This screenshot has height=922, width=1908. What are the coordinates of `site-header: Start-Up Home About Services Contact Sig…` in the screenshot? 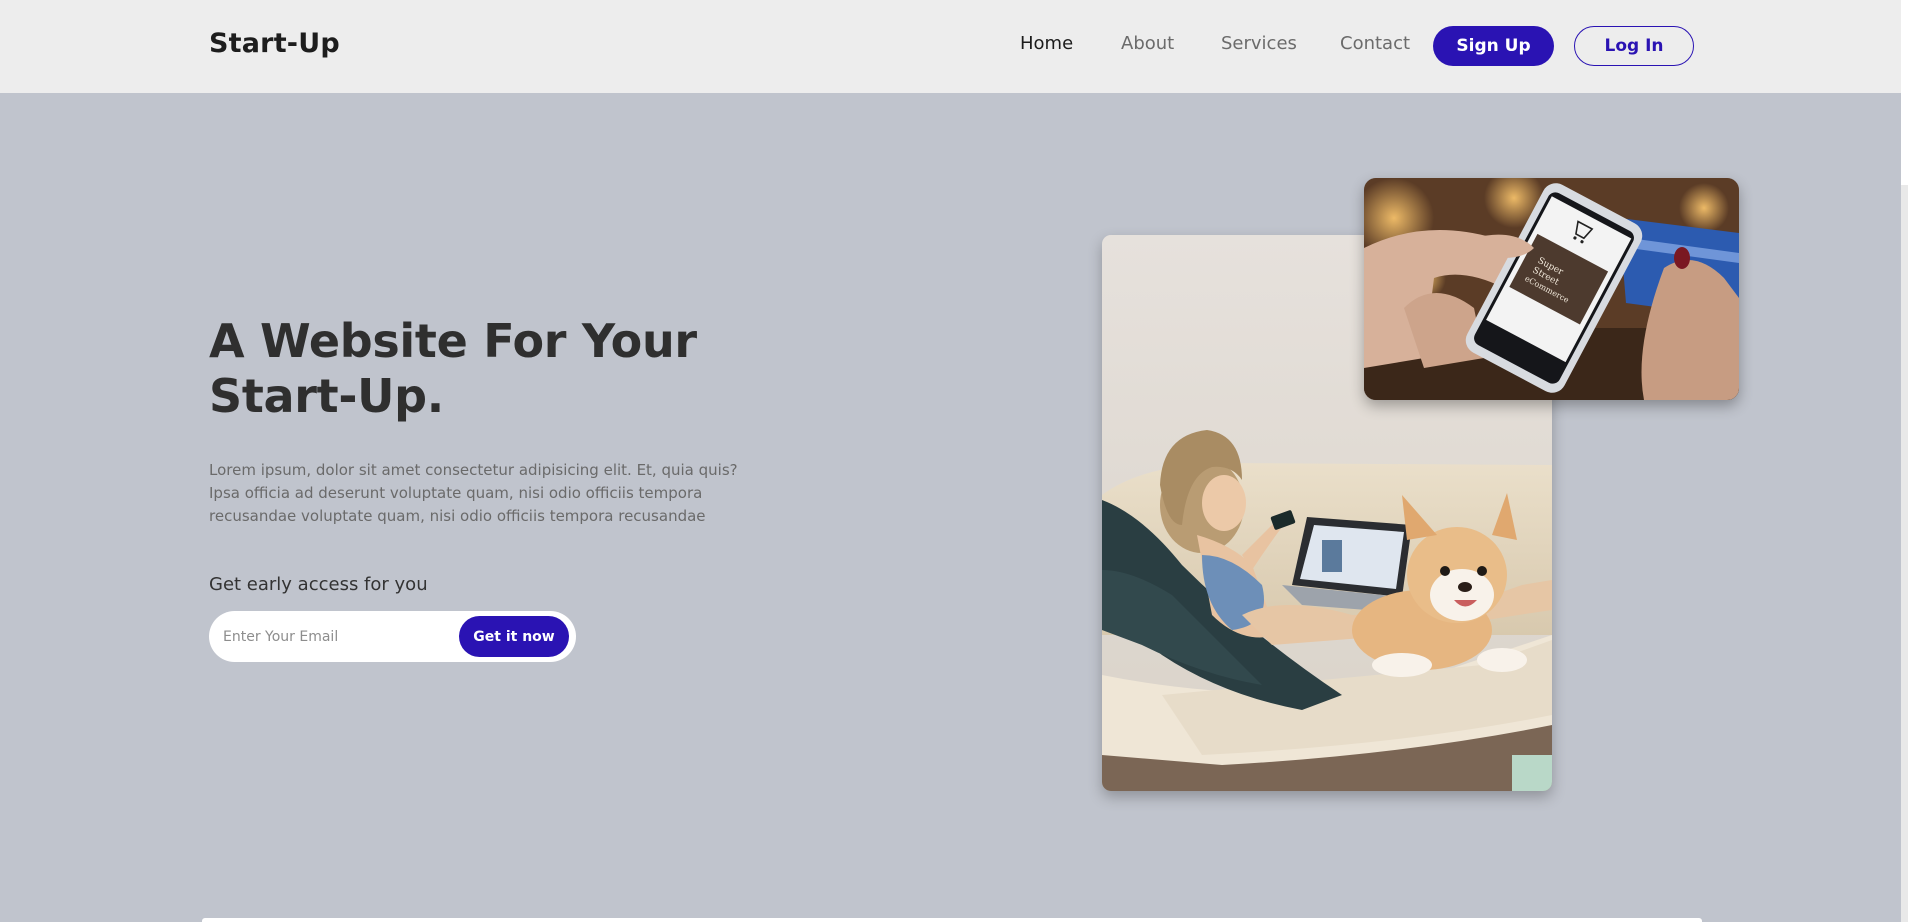 It's located at (954, 46).